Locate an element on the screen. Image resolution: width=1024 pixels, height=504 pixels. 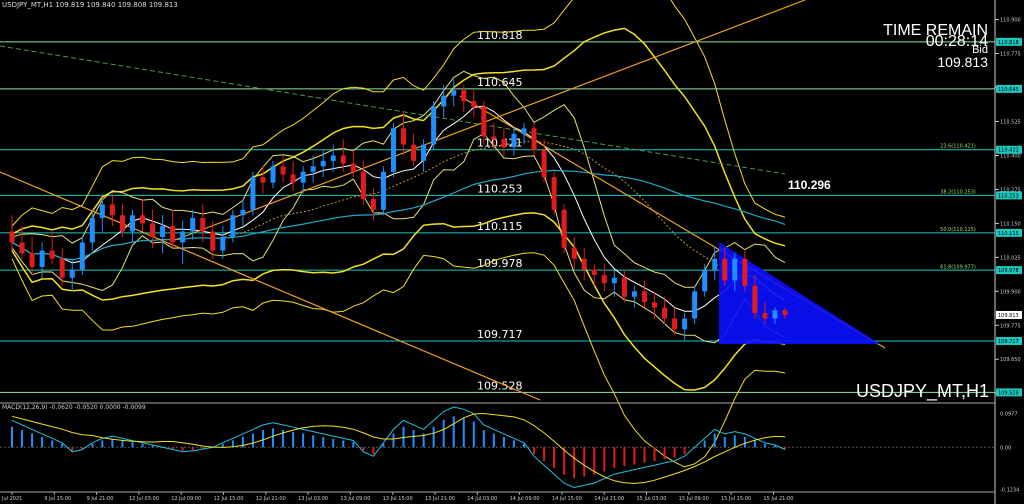
time-tick-label: 14 Jul 21:00 is located at coordinates (609, 499).